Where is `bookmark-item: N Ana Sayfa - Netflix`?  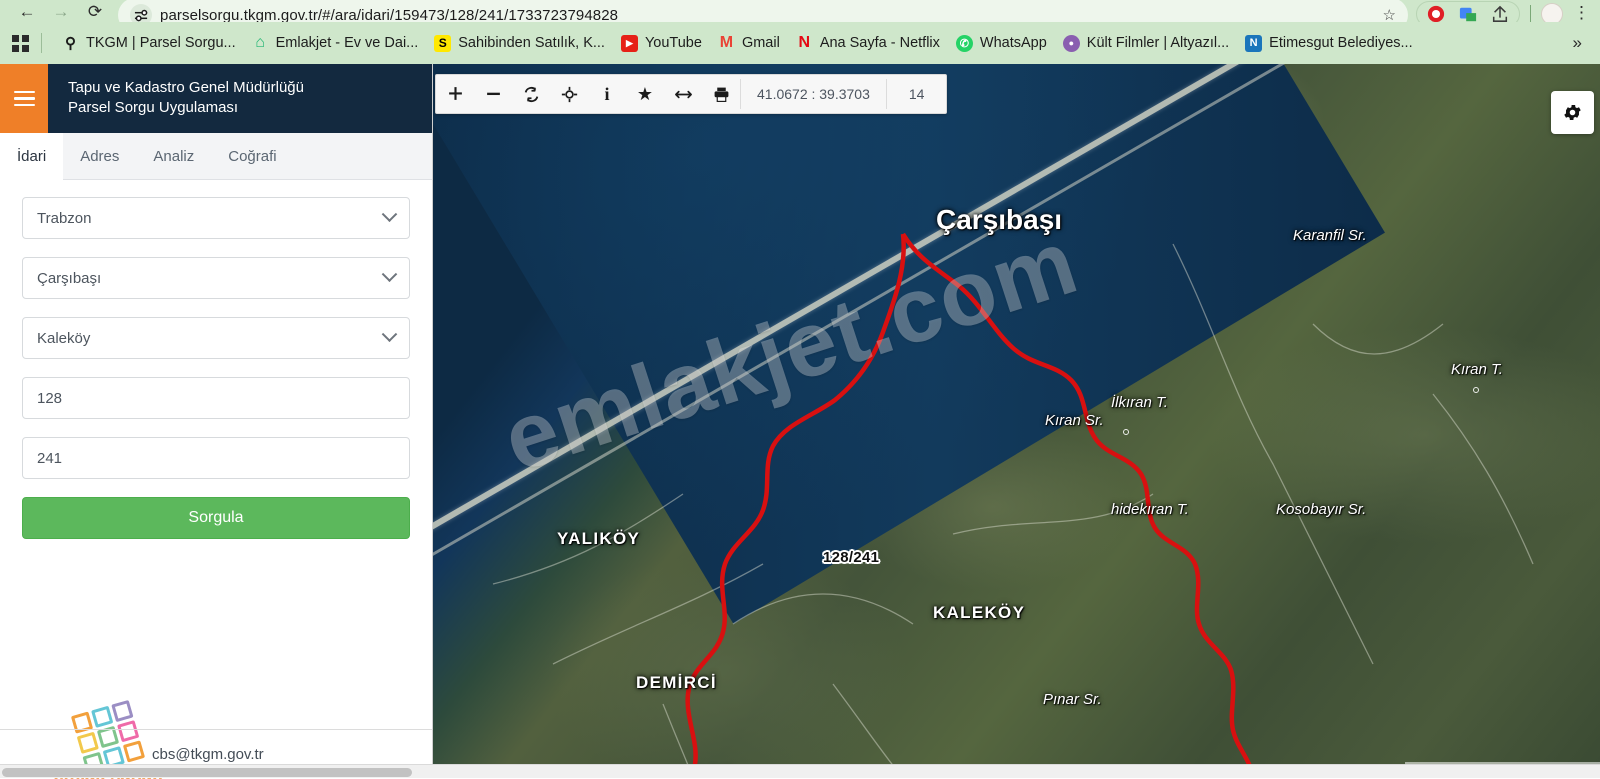
bookmark-item: N Ana Sayfa - Netflix is located at coordinates (868, 43).